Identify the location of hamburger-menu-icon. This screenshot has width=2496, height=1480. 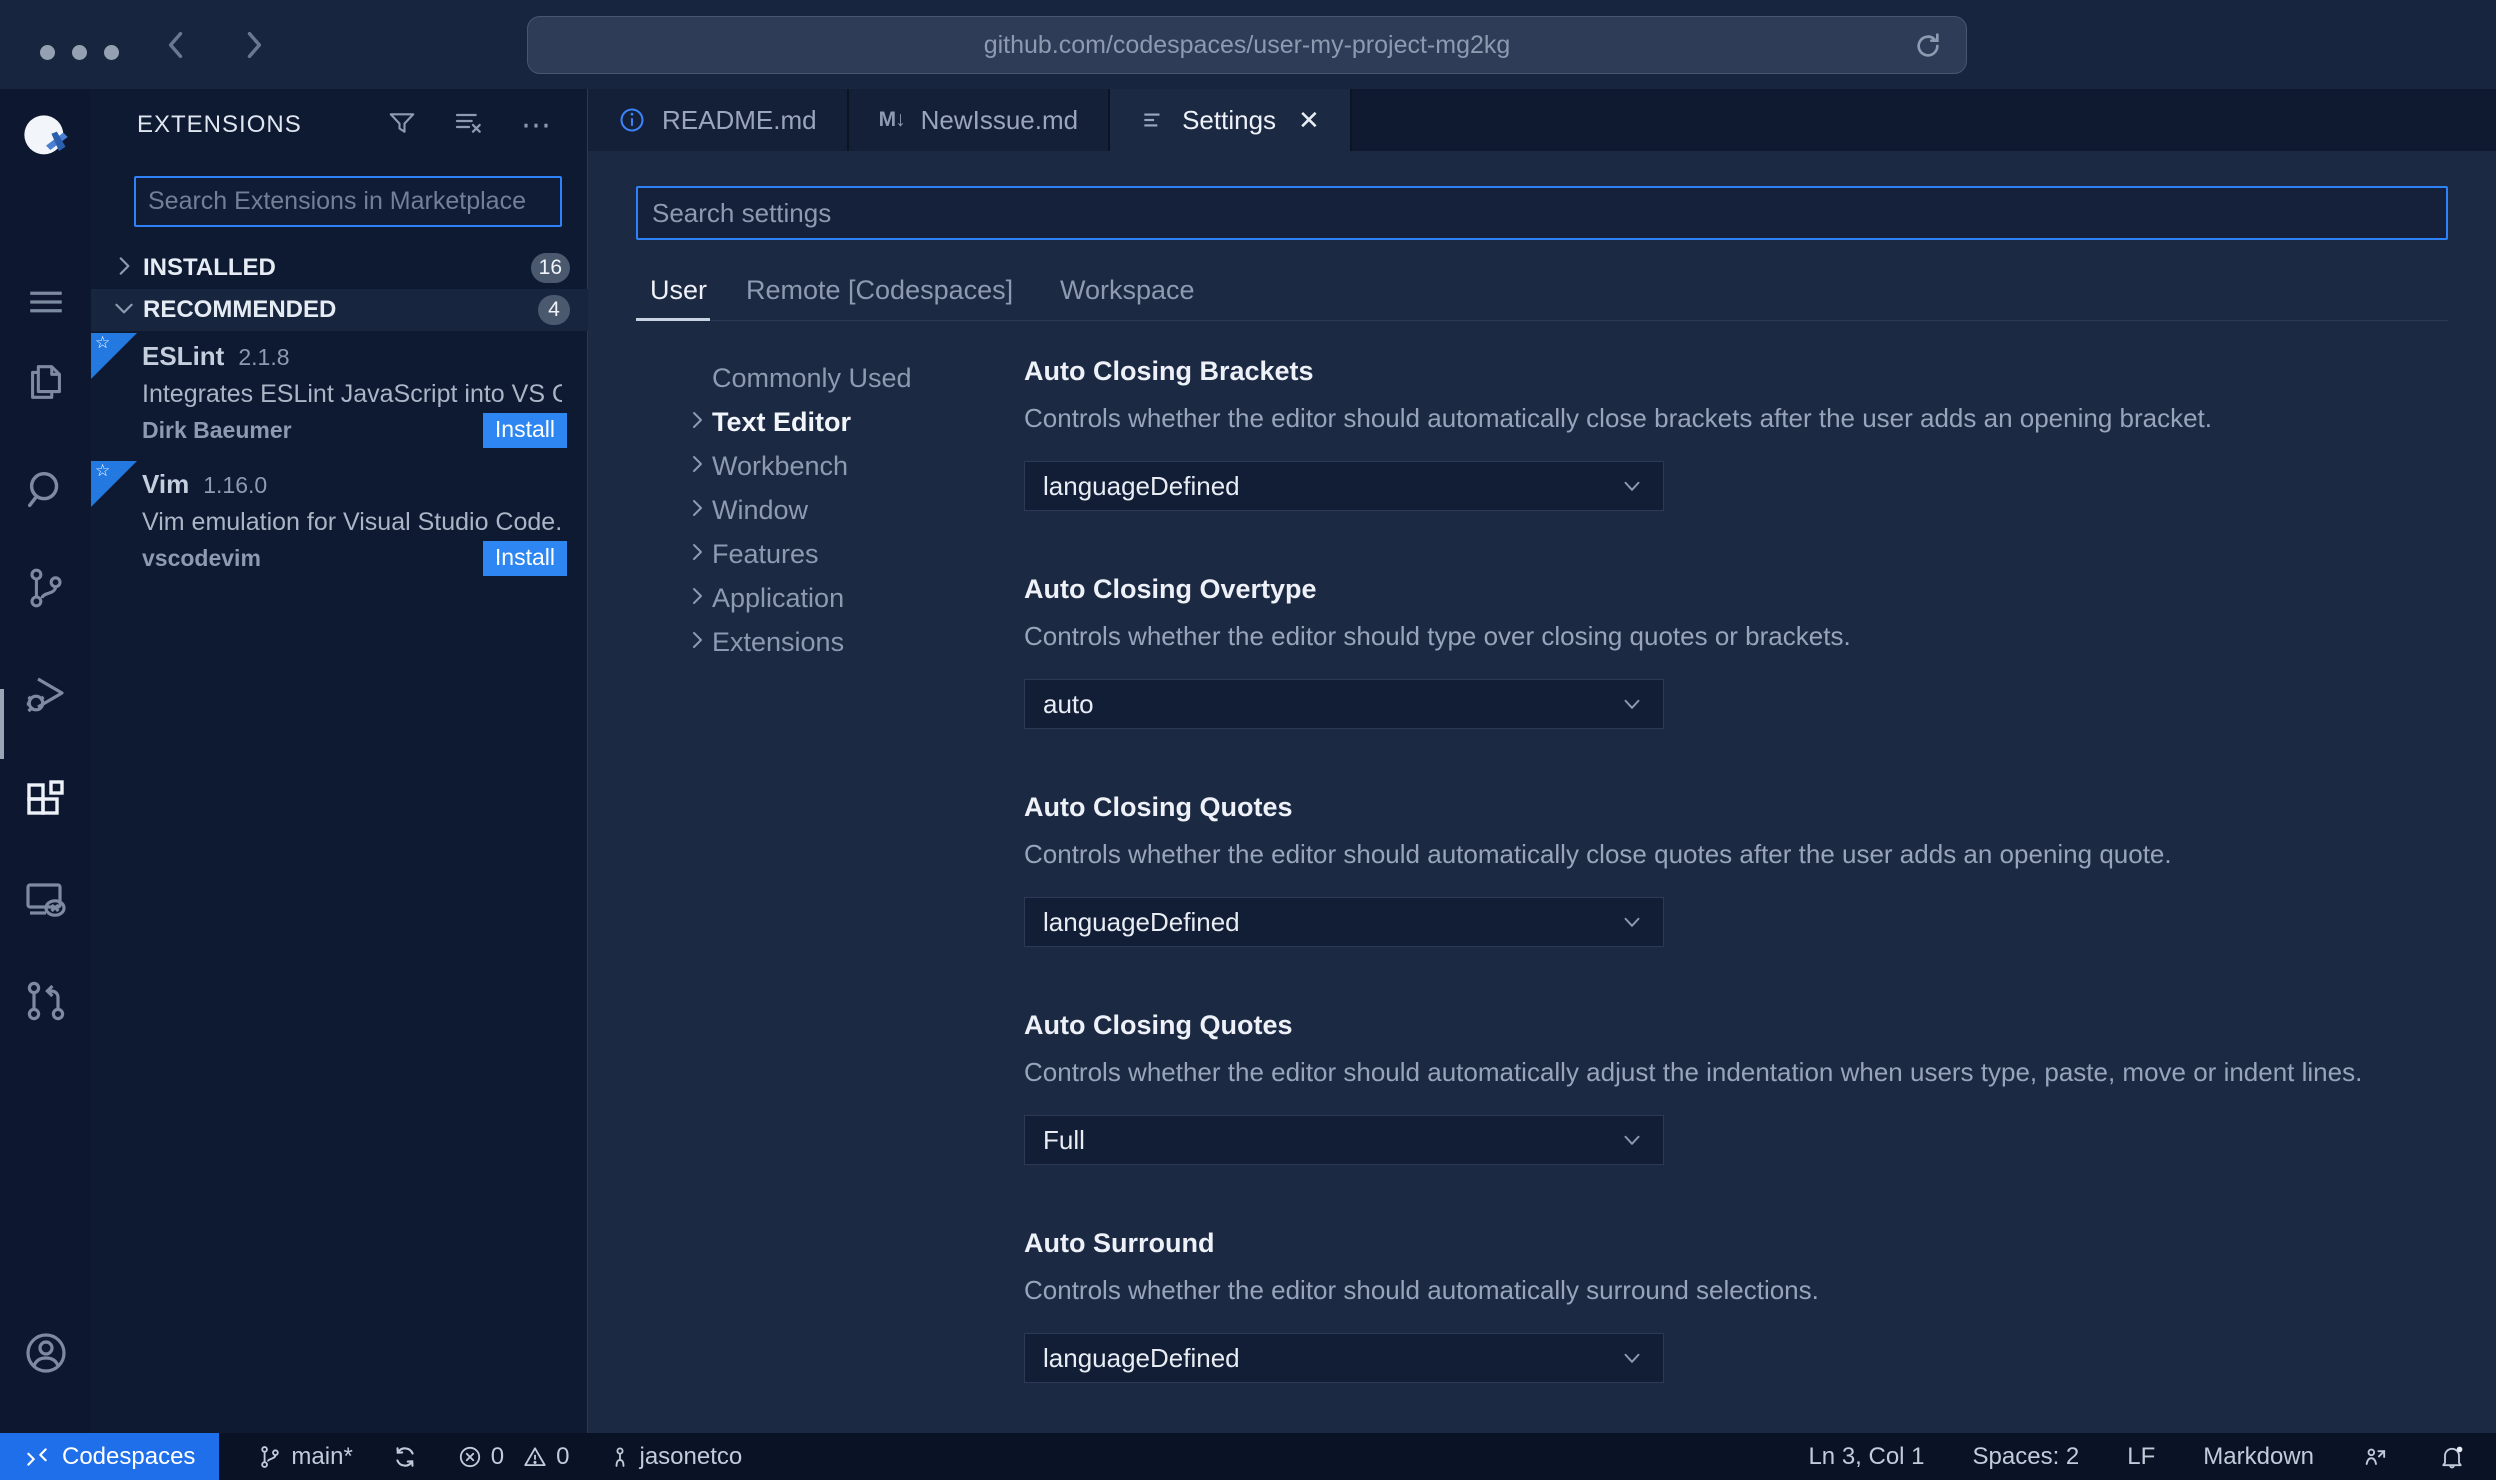
(45, 302).